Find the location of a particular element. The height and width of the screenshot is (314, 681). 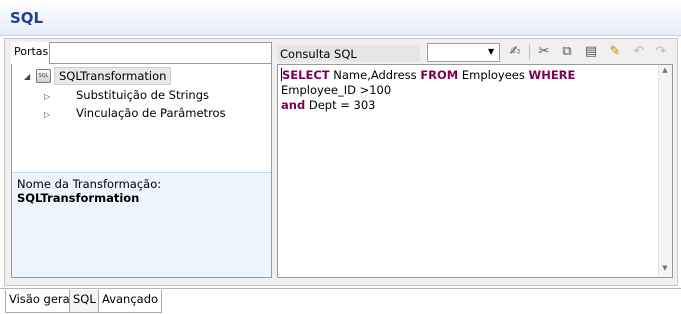

sql-keyword: and is located at coordinates (293, 105).